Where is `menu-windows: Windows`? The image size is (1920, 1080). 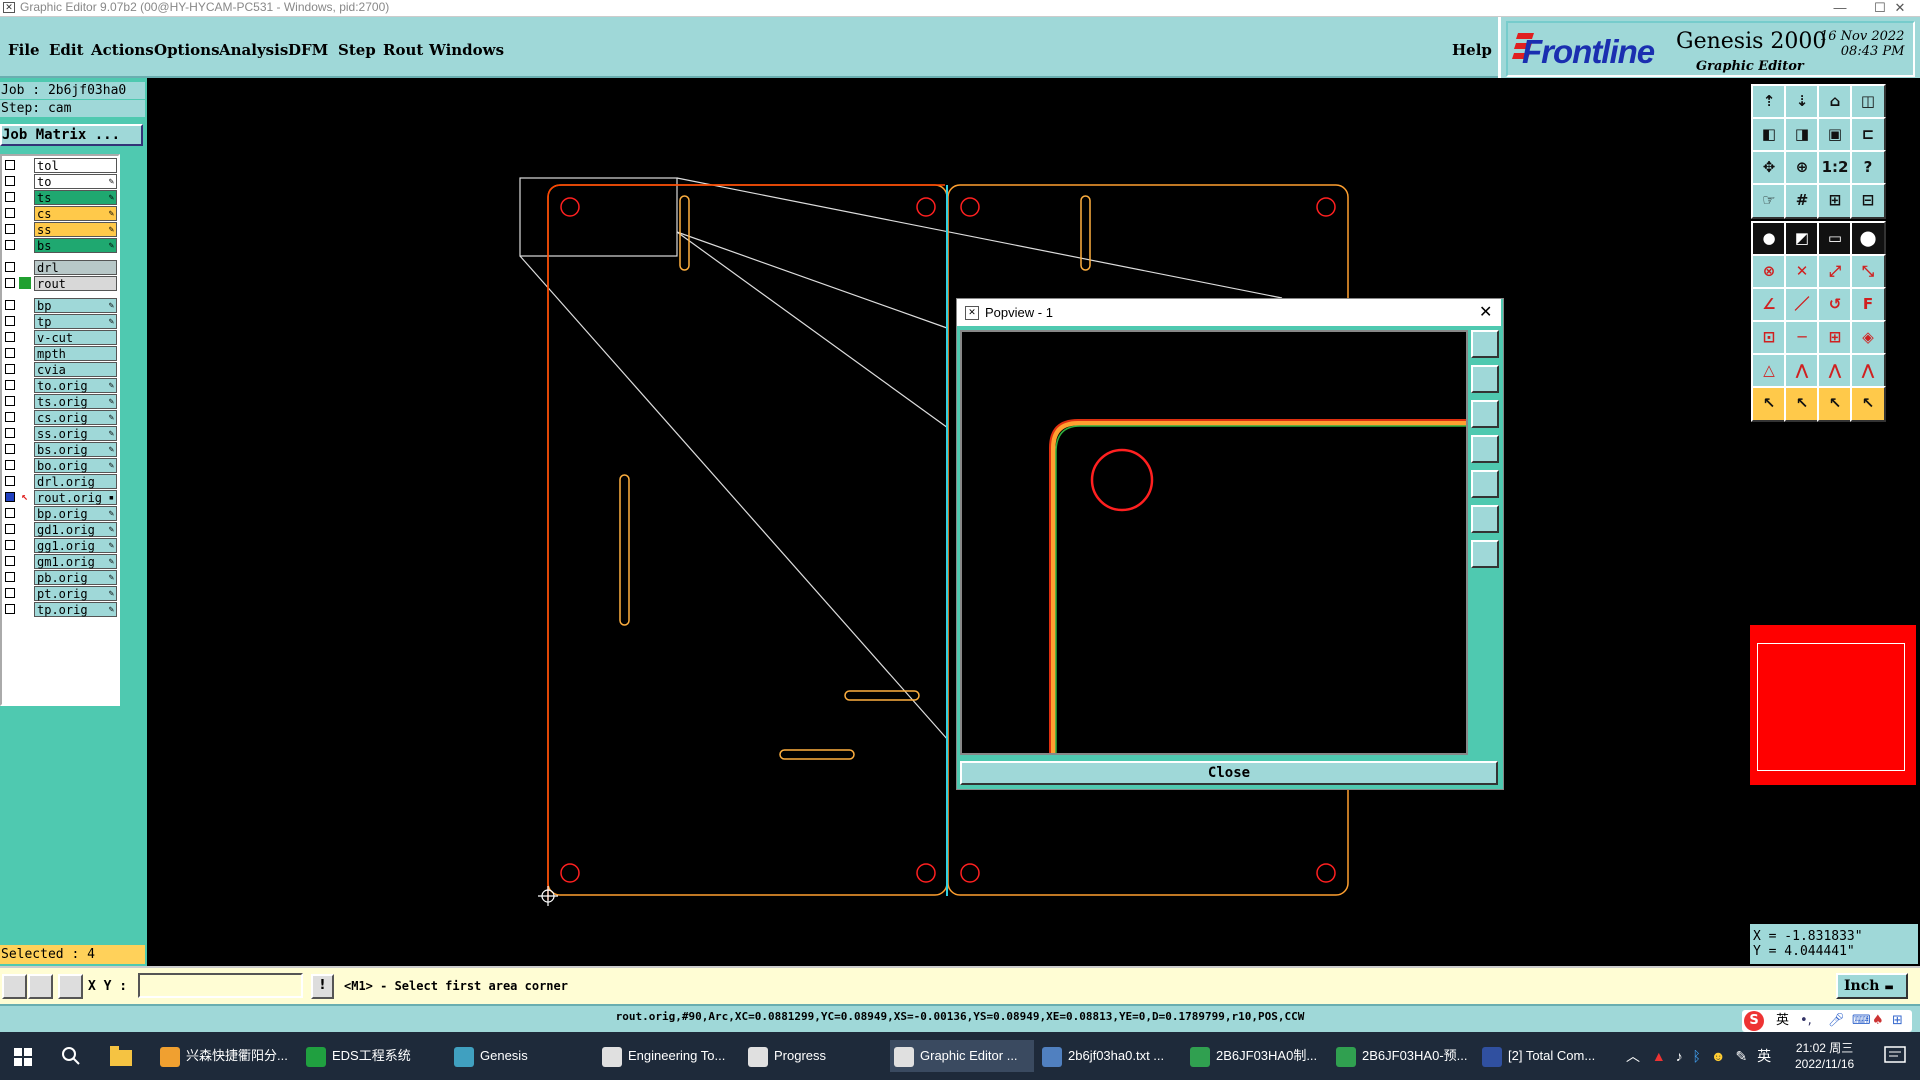 menu-windows: Windows is located at coordinates (466, 50).